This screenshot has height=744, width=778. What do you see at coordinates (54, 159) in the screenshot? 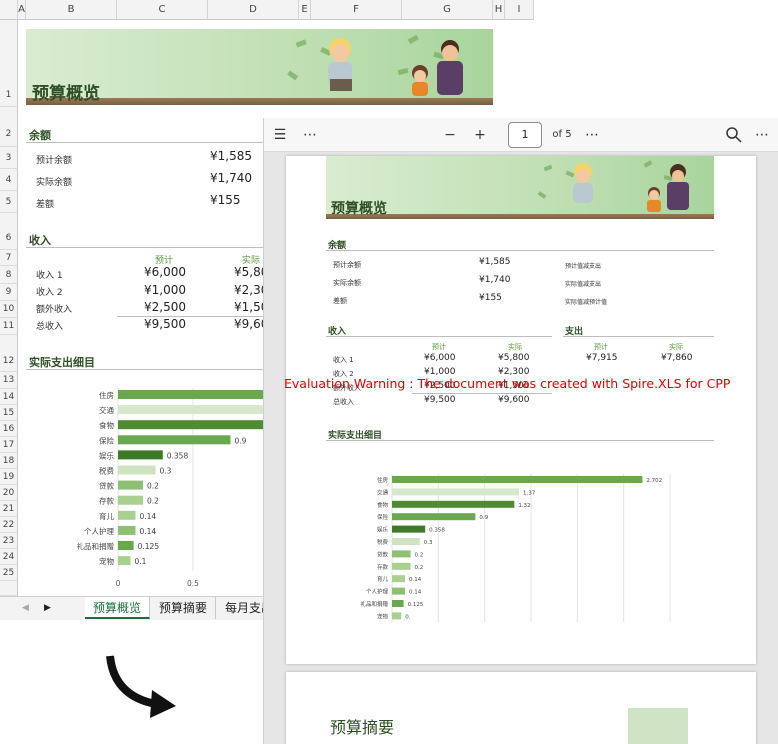
I see `balance-label: 预计余额` at bounding box center [54, 159].